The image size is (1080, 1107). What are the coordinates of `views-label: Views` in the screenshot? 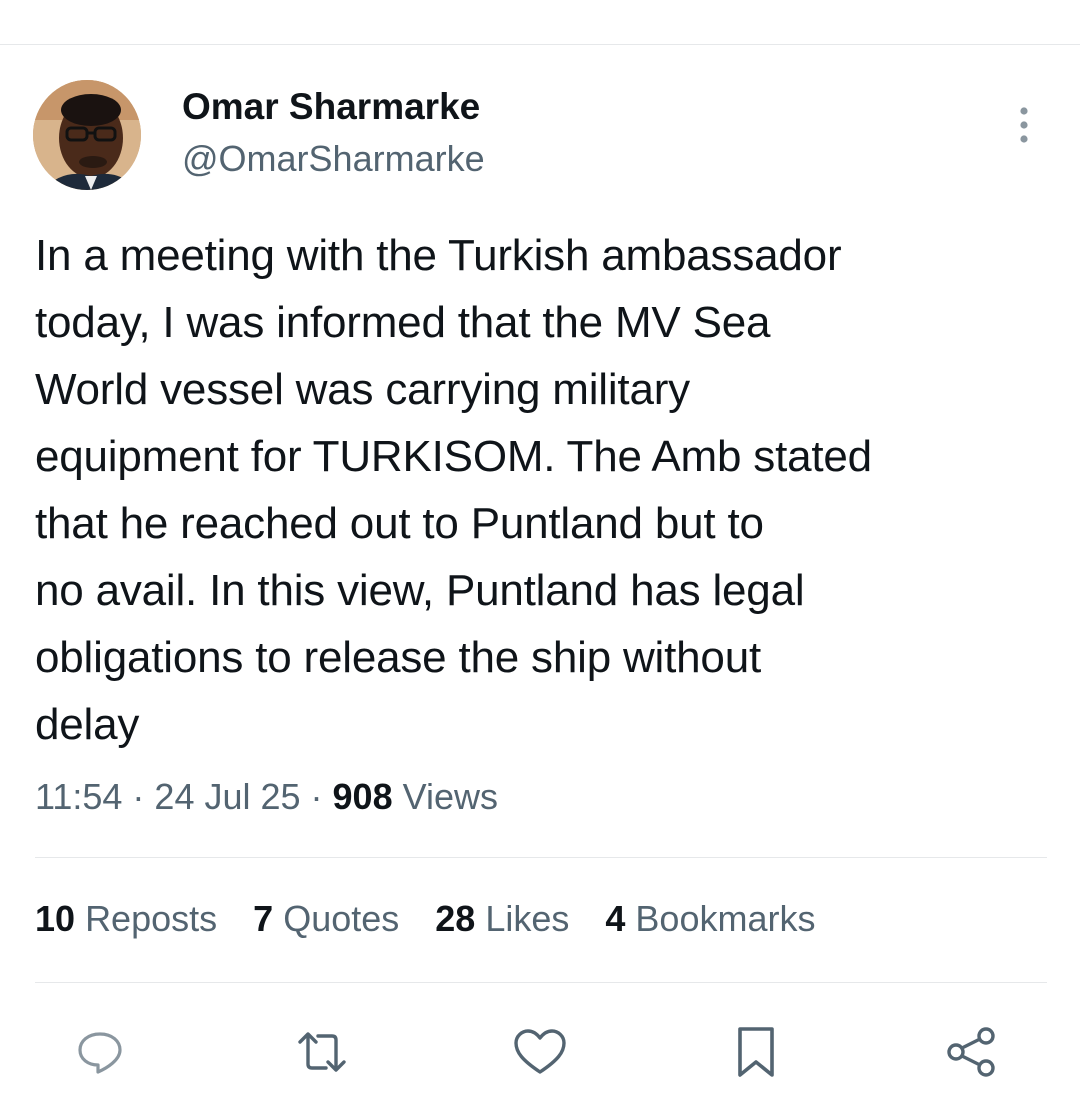 It's located at (450, 796).